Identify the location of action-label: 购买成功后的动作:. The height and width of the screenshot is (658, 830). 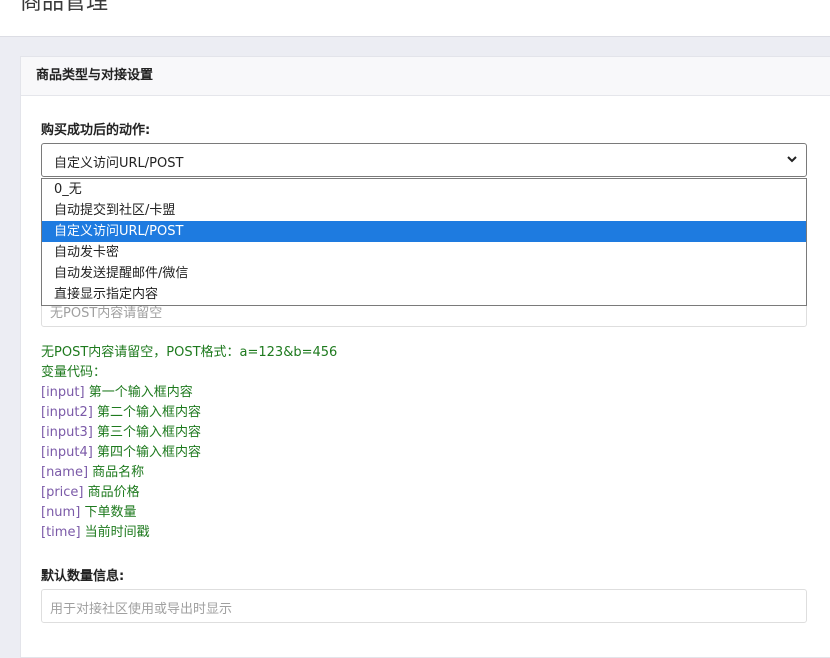
(96, 130).